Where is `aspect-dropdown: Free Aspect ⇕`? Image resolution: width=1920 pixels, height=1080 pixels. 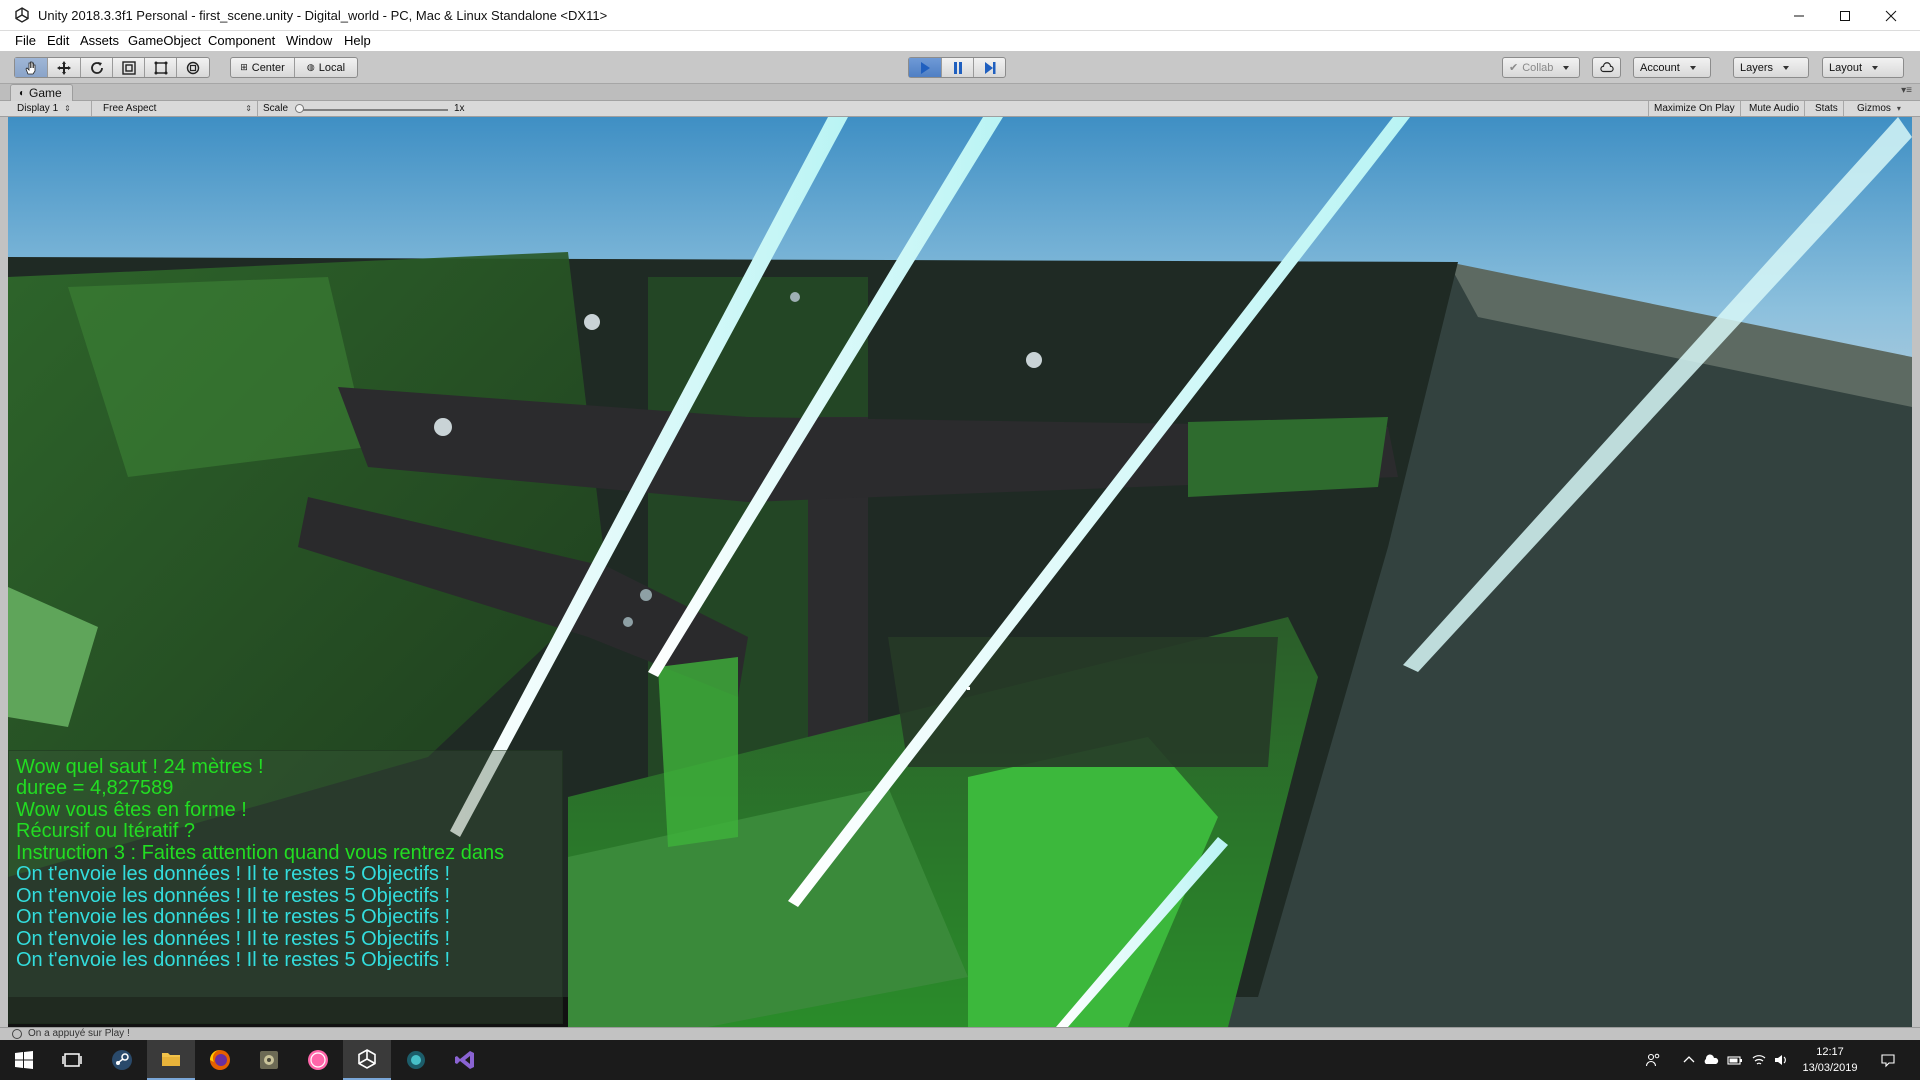
aspect-dropdown: Free Aspect ⇕ is located at coordinates (178, 108).